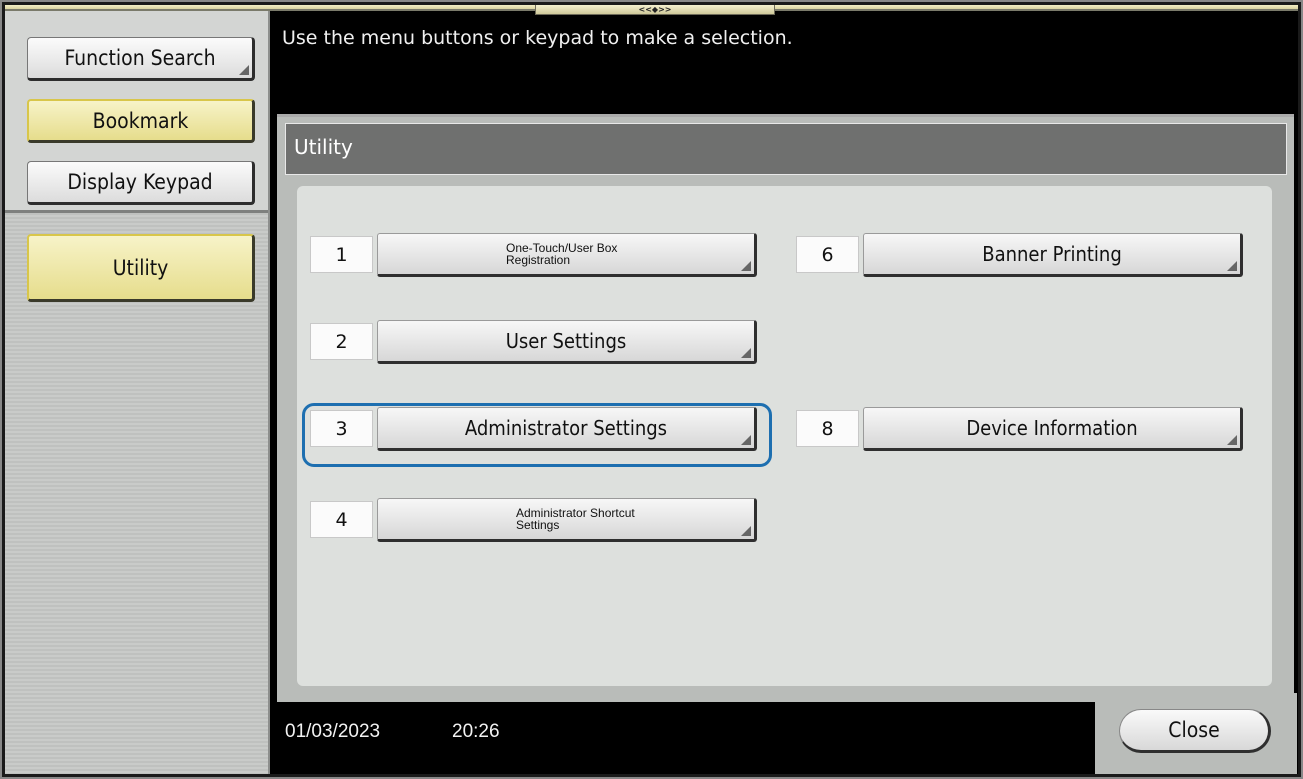 Image resolution: width=1303 pixels, height=779 pixels. I want to click on function-search-button: Function Search, so click(141, 59).